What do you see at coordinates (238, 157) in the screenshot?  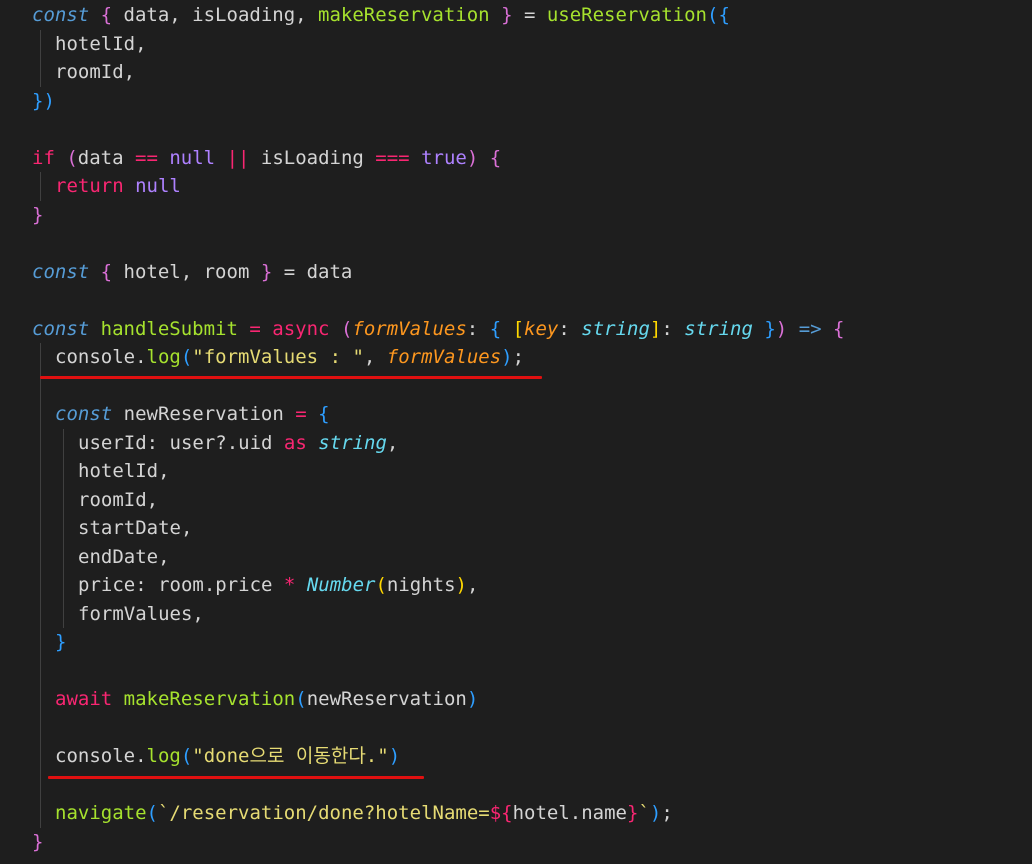 I see `code-token: ||` at bounding box center [238, 157].